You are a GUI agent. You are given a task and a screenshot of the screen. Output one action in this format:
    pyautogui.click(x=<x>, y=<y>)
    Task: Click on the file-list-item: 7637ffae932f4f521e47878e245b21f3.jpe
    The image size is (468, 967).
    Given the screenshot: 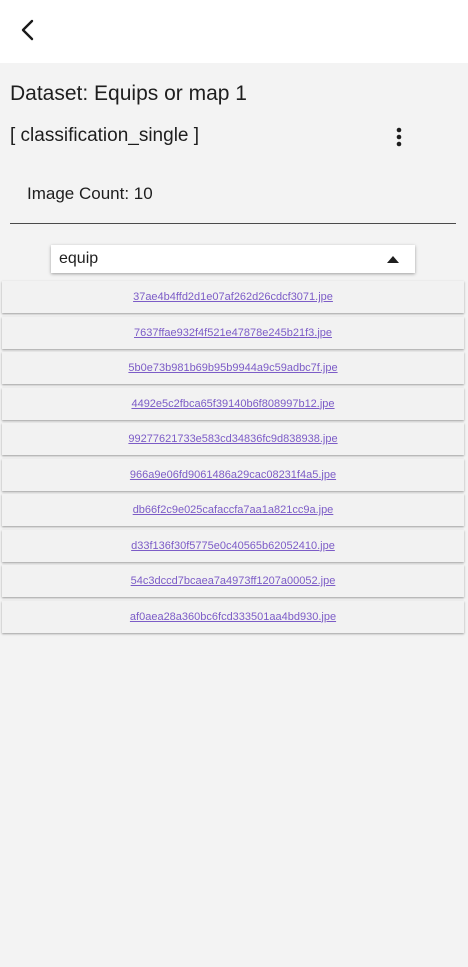 What is the action you would take?
    pyautogui.click(x=233, y=332)
    